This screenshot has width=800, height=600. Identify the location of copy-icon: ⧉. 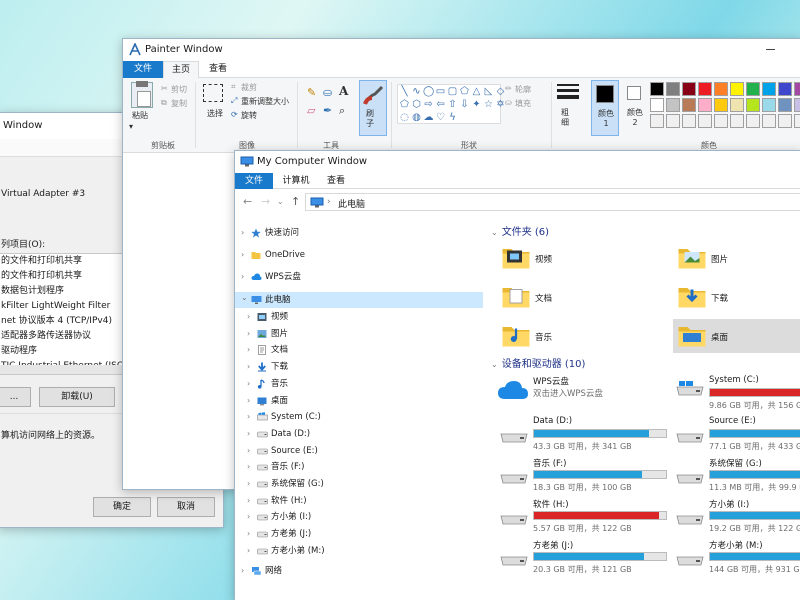
(164, 103).